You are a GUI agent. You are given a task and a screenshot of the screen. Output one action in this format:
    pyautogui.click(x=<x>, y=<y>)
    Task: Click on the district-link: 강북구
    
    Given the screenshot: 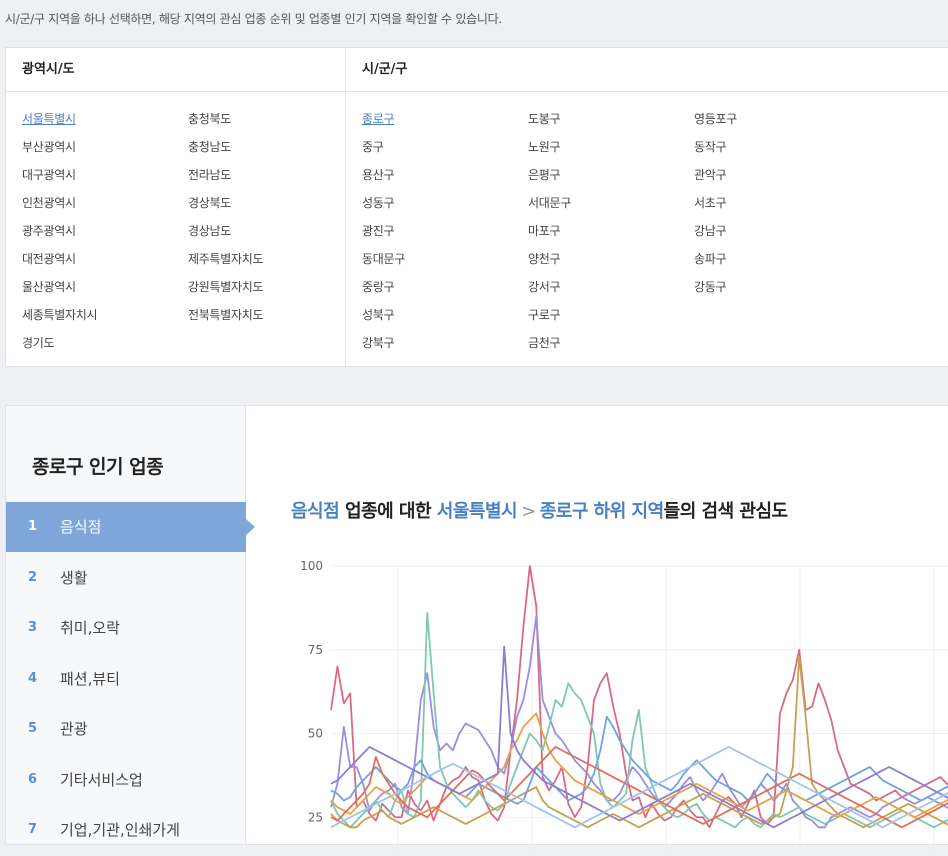 What is the action you would take?
    pyautogui.click(x=378, y=342)
    